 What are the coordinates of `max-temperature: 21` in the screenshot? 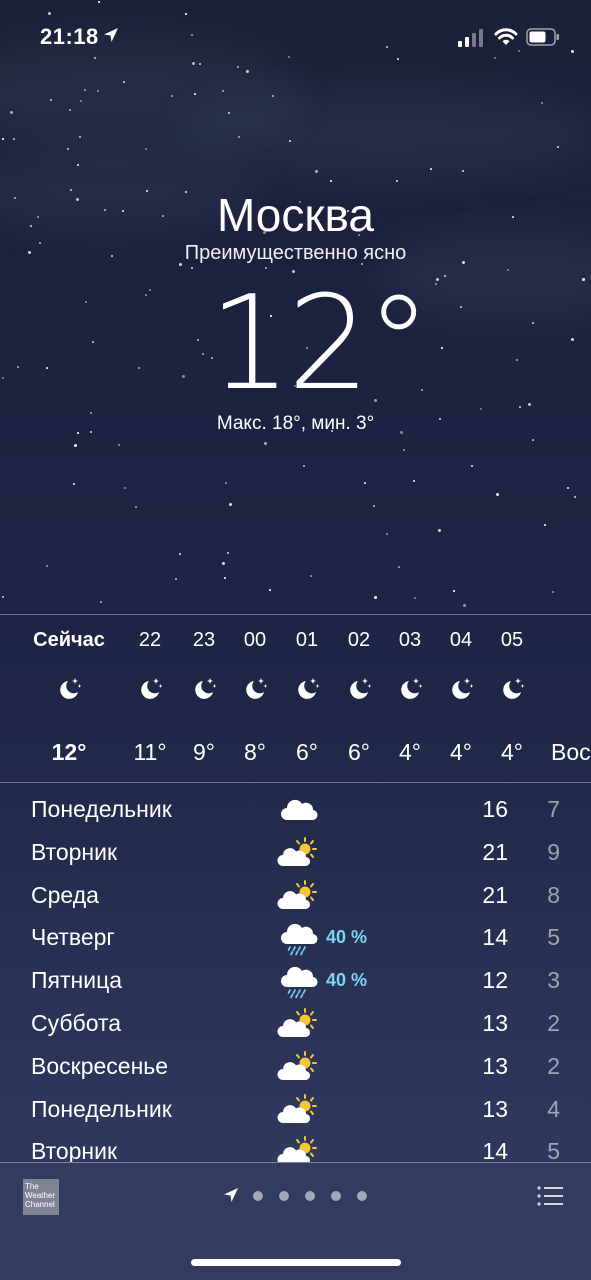 It's located at (495, 851).